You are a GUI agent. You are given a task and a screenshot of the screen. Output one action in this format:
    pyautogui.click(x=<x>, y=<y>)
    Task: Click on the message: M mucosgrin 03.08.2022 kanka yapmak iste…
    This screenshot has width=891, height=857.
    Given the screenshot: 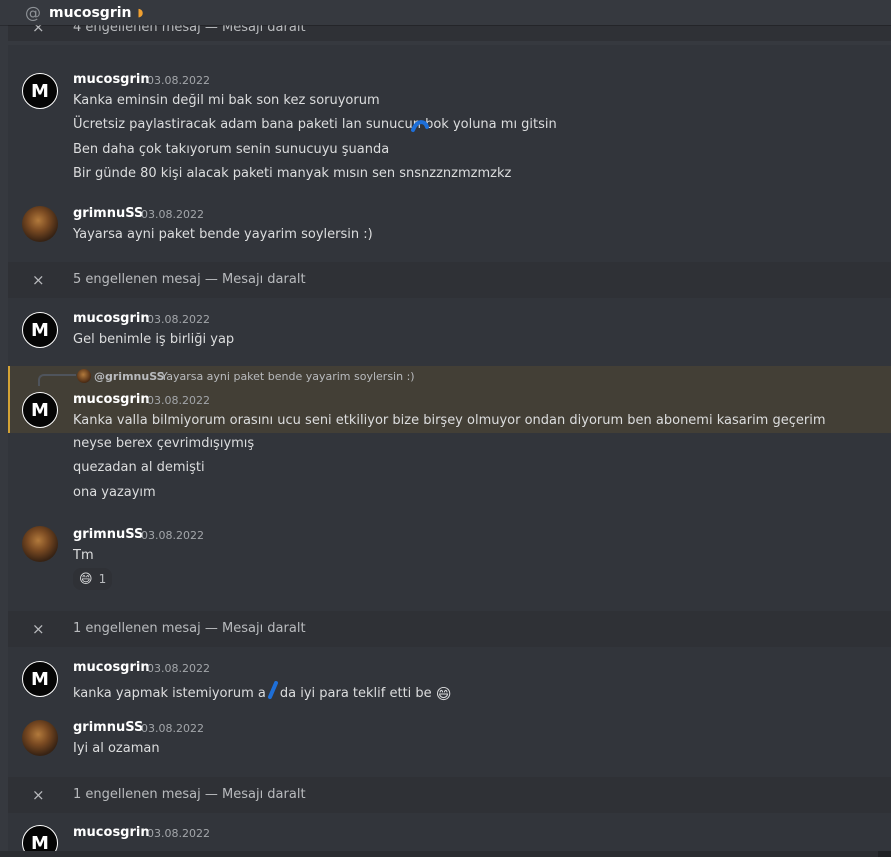 What is the action you would take?
    pyautogui.click(x=449, y=678)
    